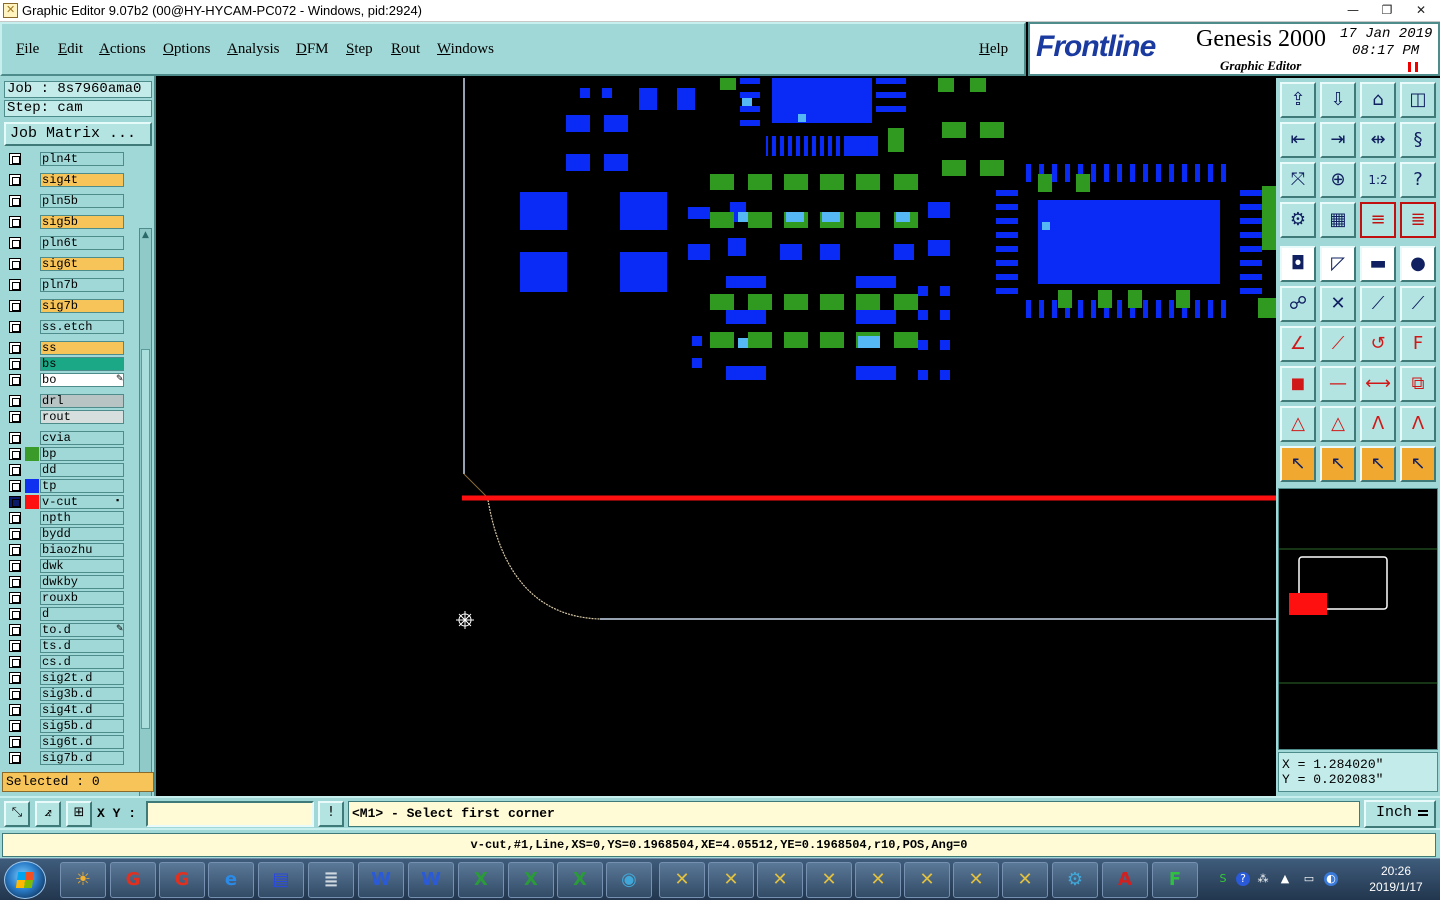  What do you see at coordinates (1125, 880) in the screenshot?
I see `taskbar-acrobat-icon: A` at bounding box center [1125, 880].